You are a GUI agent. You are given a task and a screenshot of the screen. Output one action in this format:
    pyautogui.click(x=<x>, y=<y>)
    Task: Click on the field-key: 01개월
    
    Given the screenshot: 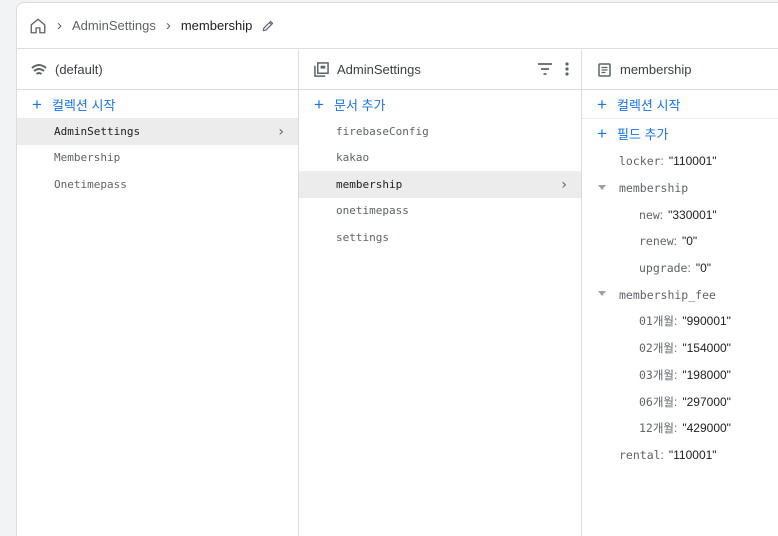 What is the action you would take?
    pyautogui.click(x=657, y=321)
    